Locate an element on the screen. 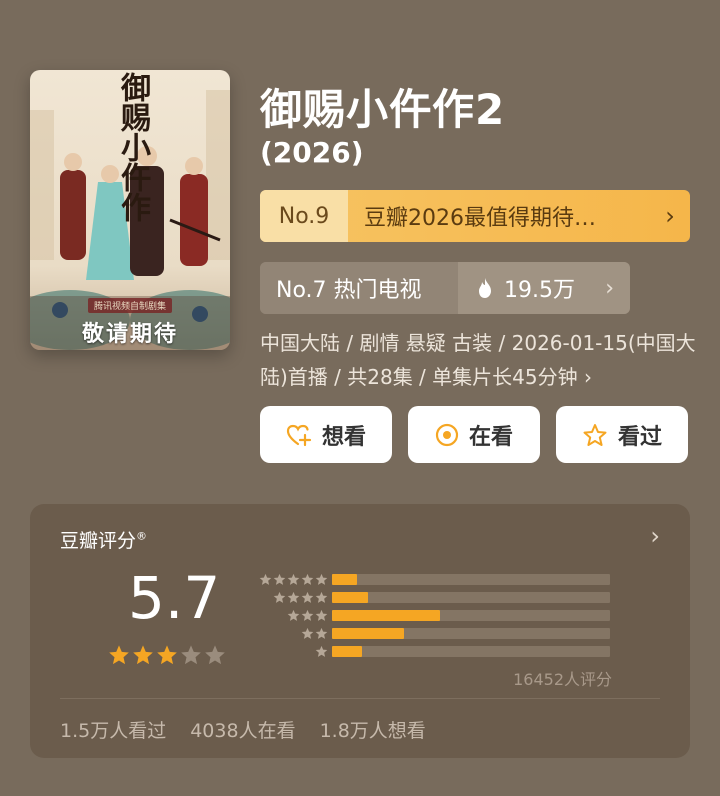  registered-mark: ® is located at coordinates (142, 536).